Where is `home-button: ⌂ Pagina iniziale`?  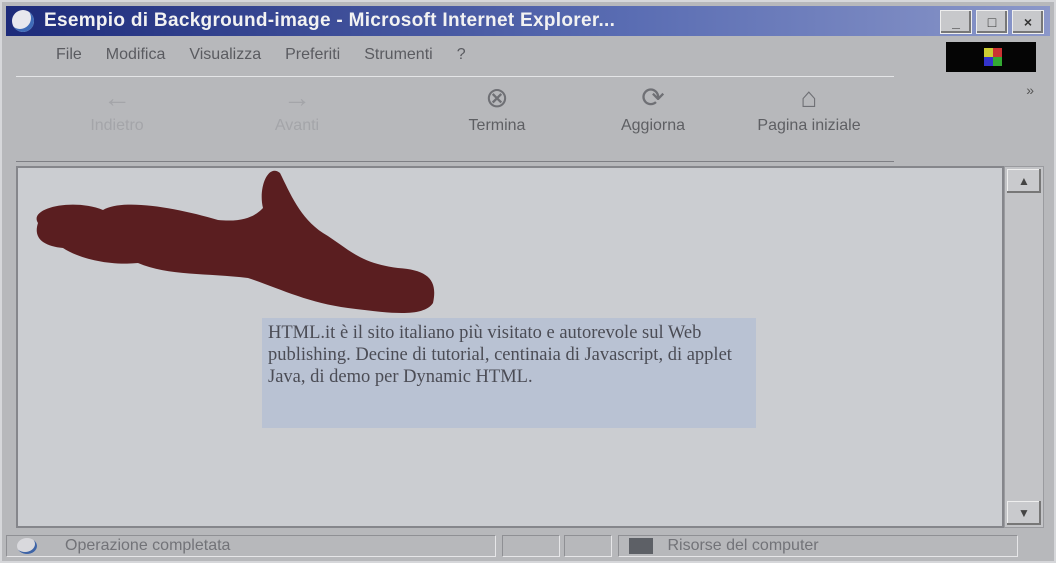 home-button: ⌂ Pagina iniziale is located at coordinates (809, 109).